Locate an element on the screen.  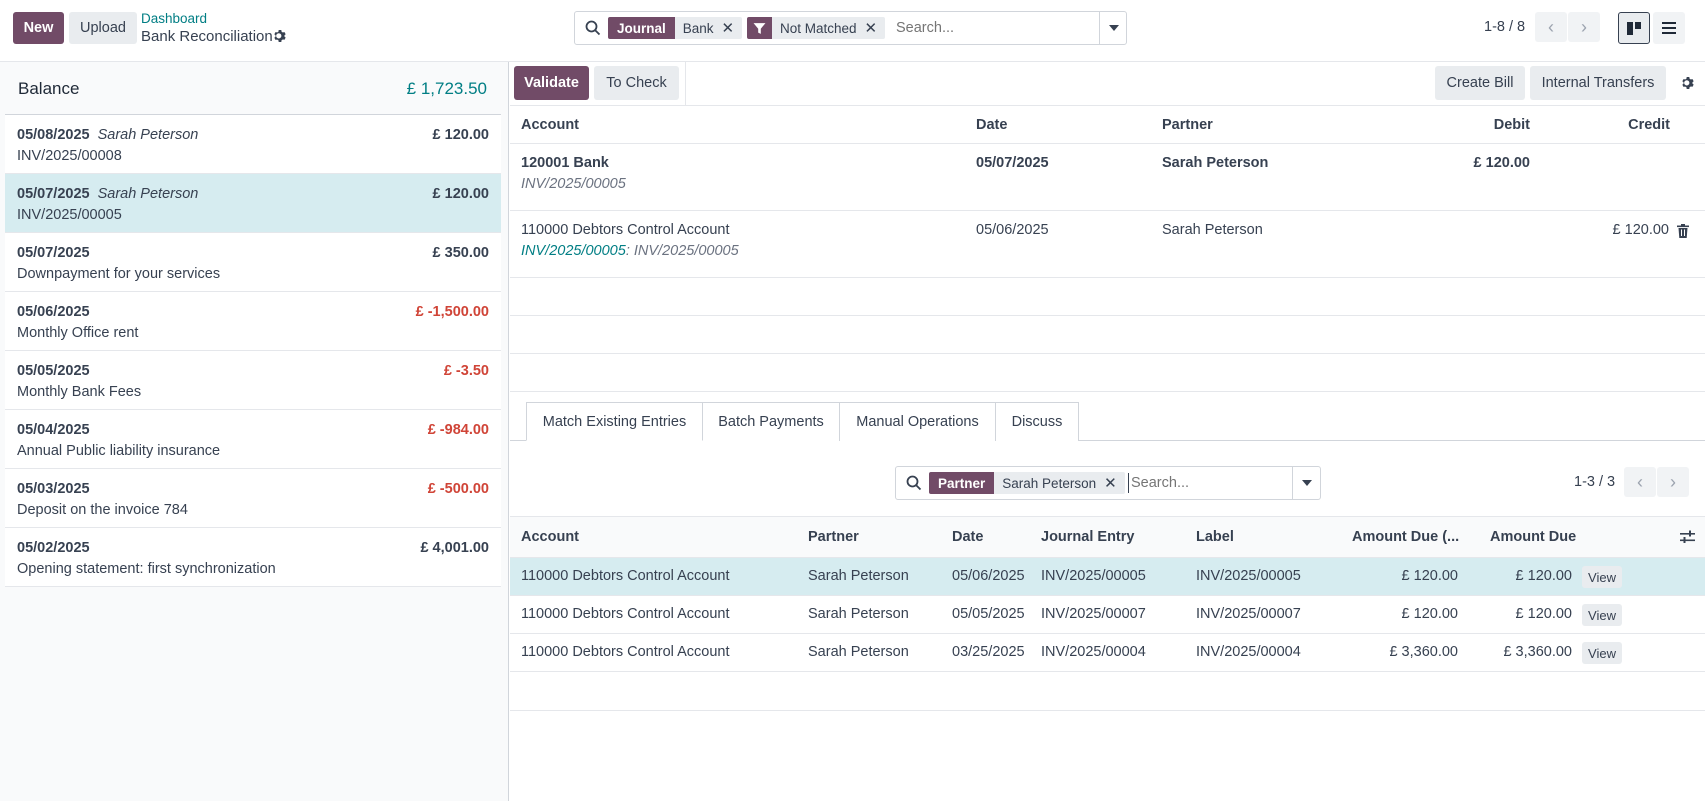
line-label: INV/2025/00005 is located at coordinates (630, 251).